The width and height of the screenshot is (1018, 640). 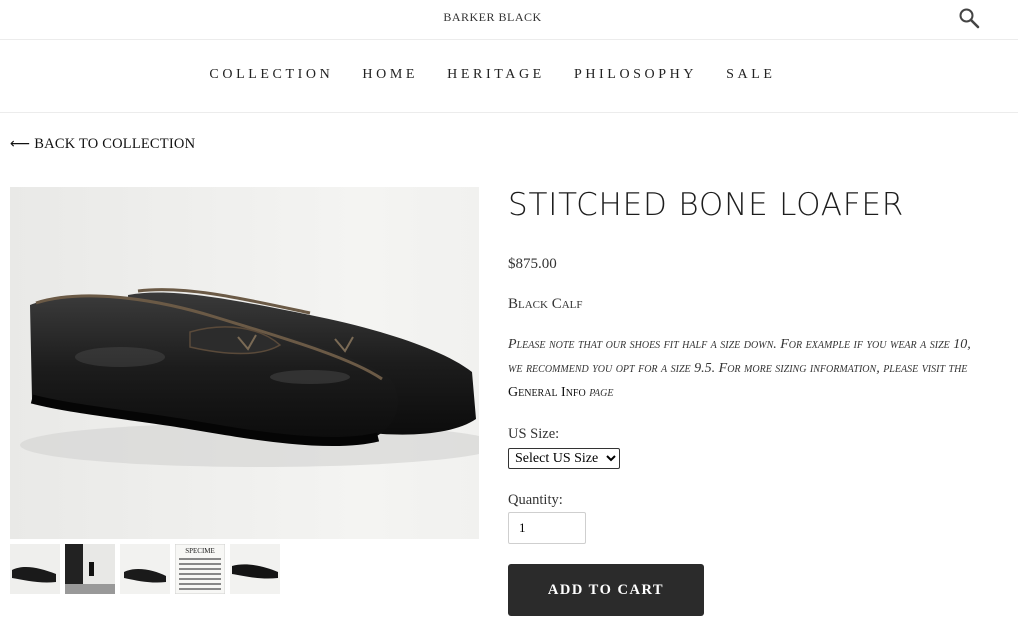 I want to click on quantity-input, so click(x=547, y=528).